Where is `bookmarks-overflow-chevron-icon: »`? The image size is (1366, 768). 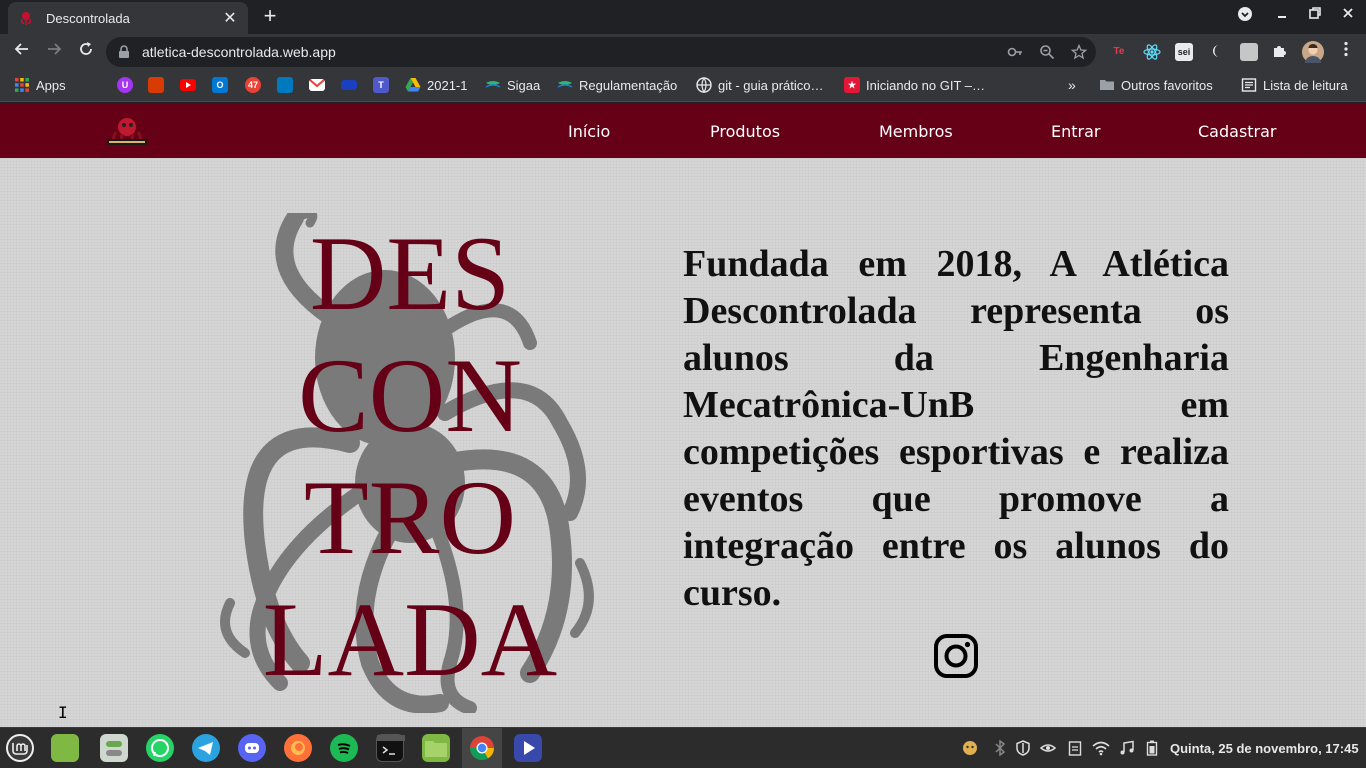
bookmarks-overflow-chevron-icon: » is located at coordinates (1072, 85).